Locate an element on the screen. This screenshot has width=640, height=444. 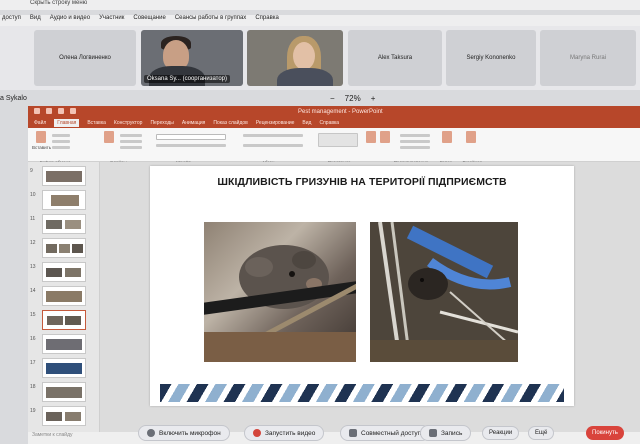
tab-home: Главная is located at coordinates (67, 123).